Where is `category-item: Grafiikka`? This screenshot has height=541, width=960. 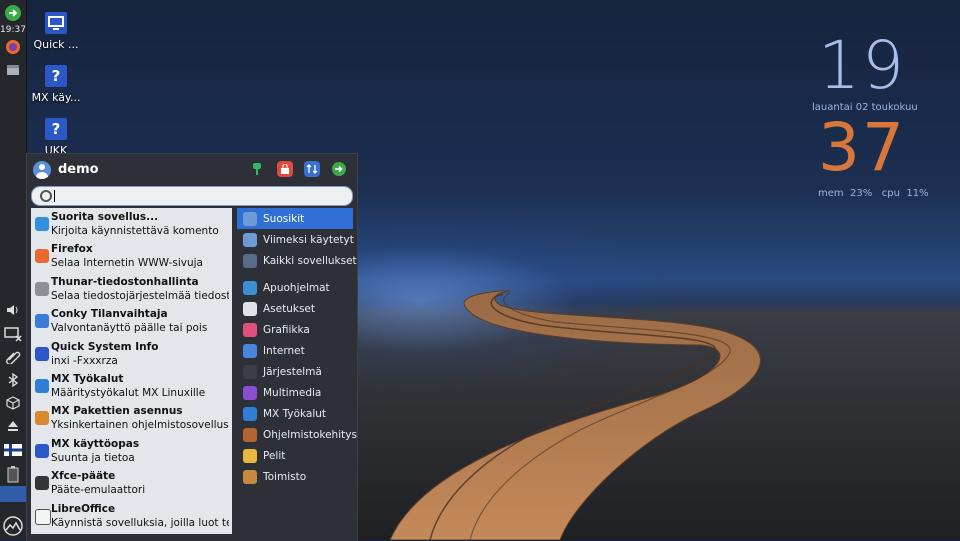
category-item: Grafiikka is located at coordinates (295, 329).